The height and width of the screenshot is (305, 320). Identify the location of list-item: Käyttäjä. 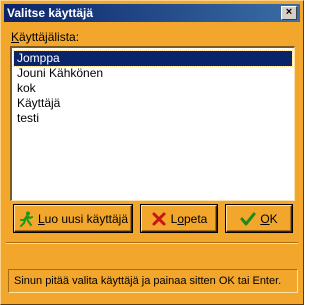
(153, 103).